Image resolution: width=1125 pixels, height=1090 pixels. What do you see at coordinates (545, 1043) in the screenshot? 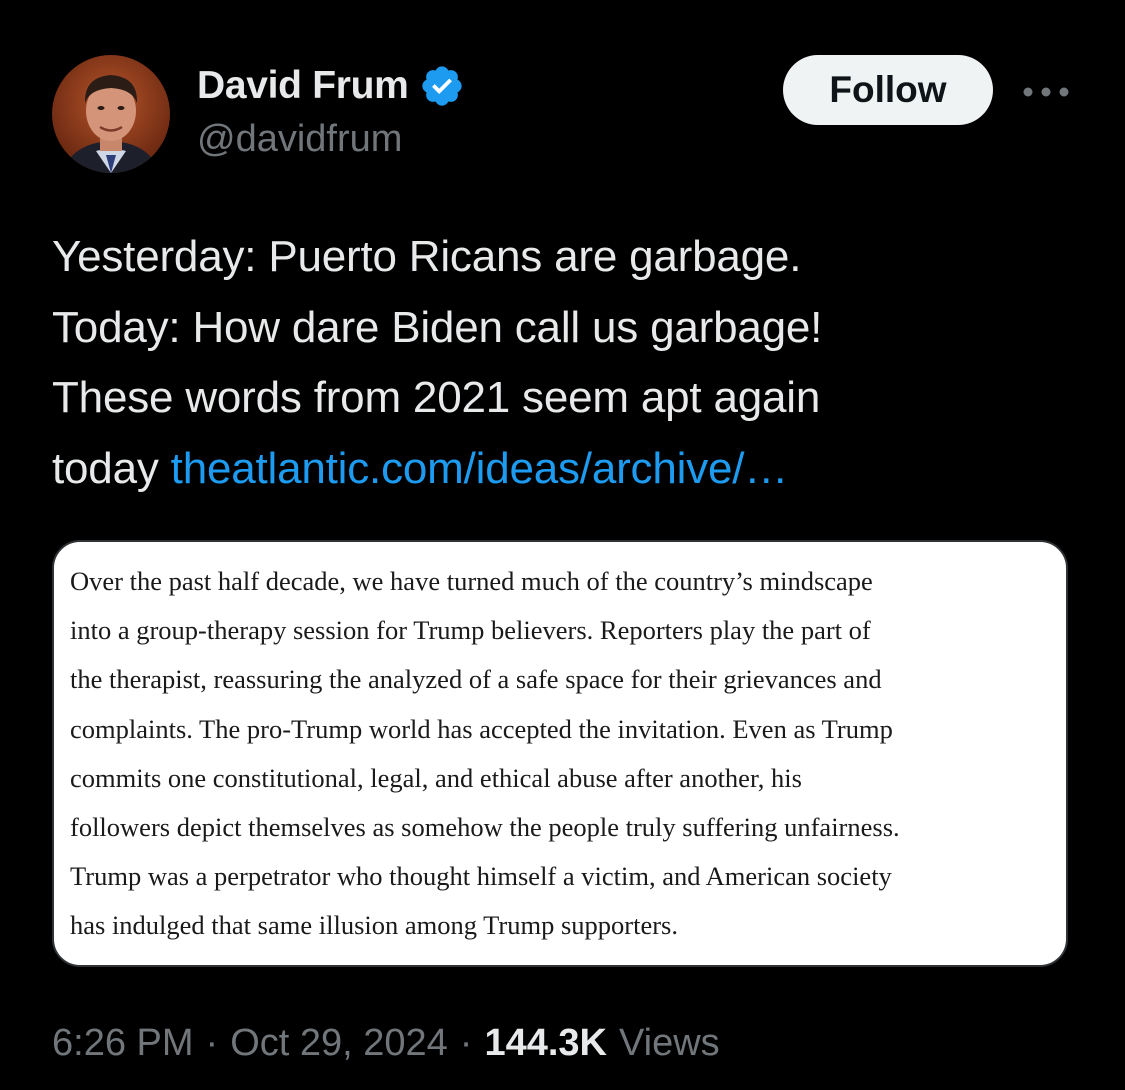
I see `views-count: 144.3K` at bounding box center [545, 1043].